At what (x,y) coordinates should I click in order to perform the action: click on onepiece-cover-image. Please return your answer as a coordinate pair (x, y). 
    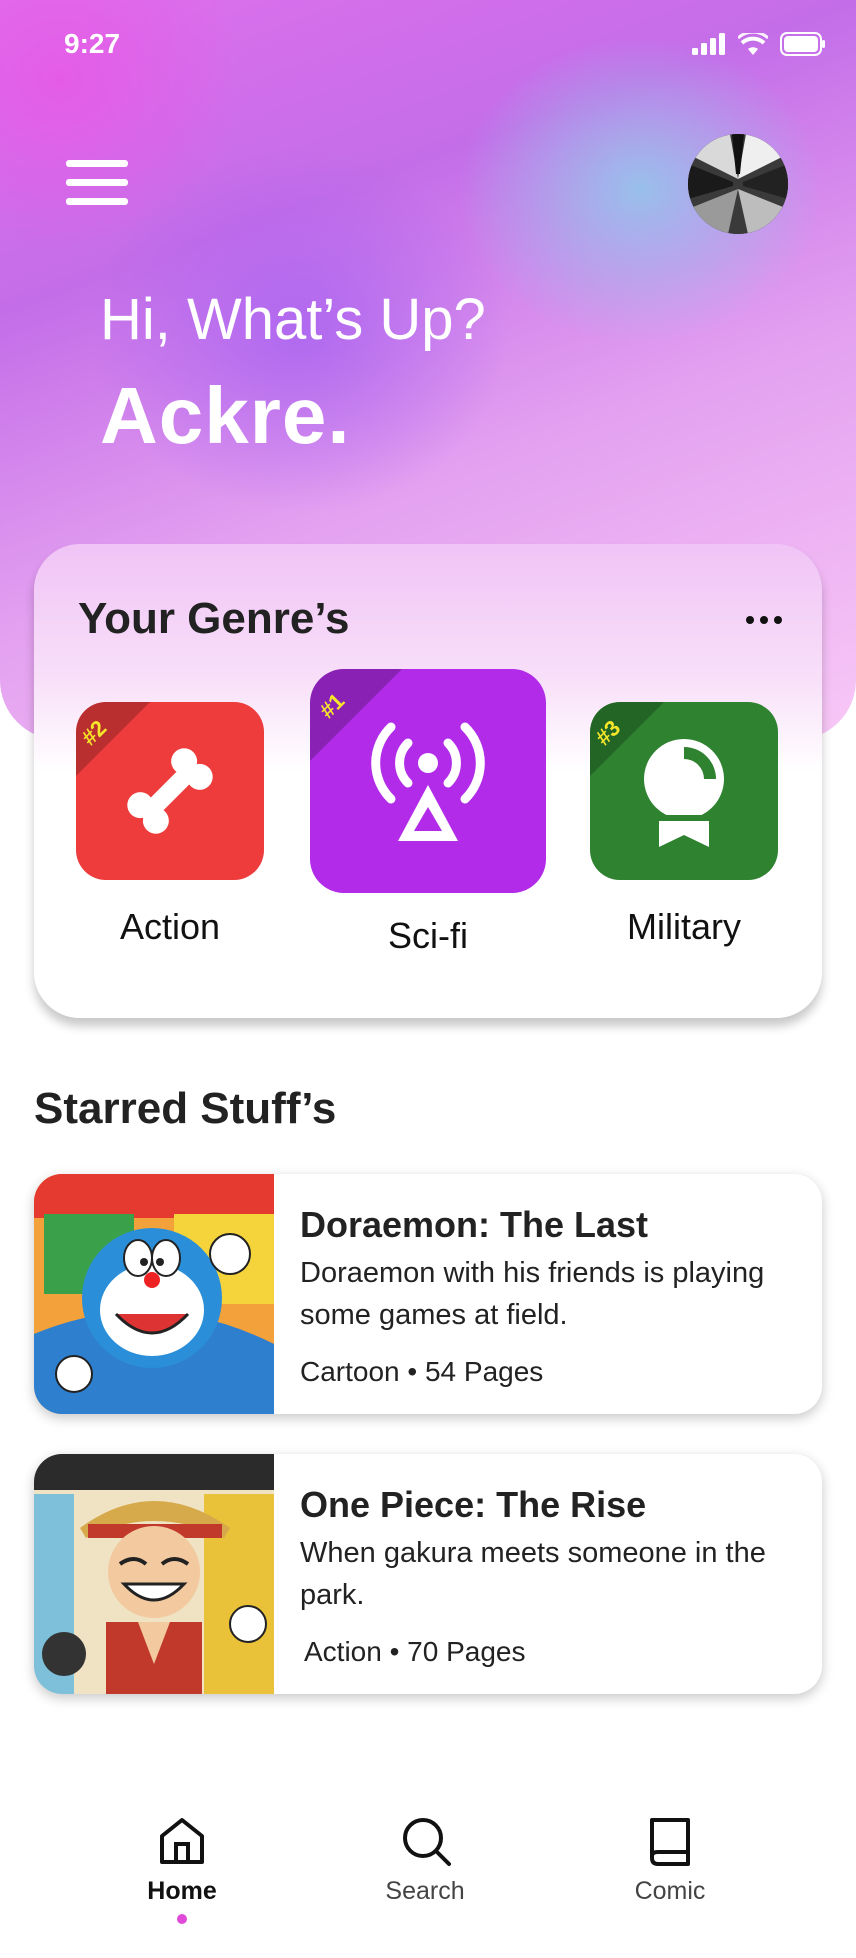
    Looking at the image, I should click on (154, 1574).